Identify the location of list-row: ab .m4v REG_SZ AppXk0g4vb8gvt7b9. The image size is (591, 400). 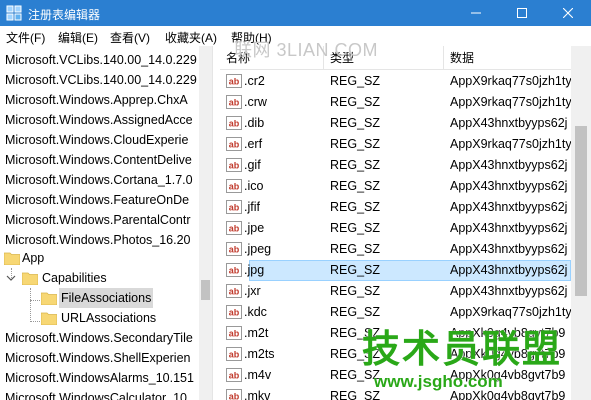
(395, 375).